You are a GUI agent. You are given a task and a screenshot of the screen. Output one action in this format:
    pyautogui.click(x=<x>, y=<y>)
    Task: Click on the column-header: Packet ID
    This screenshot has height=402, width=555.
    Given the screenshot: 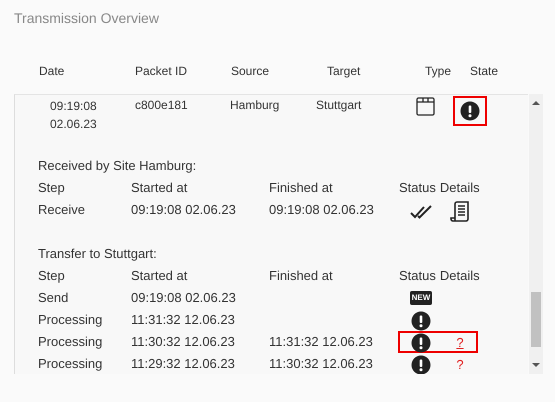 What is the action you would take?
    pyautogui.click(x=161, y=72)
    